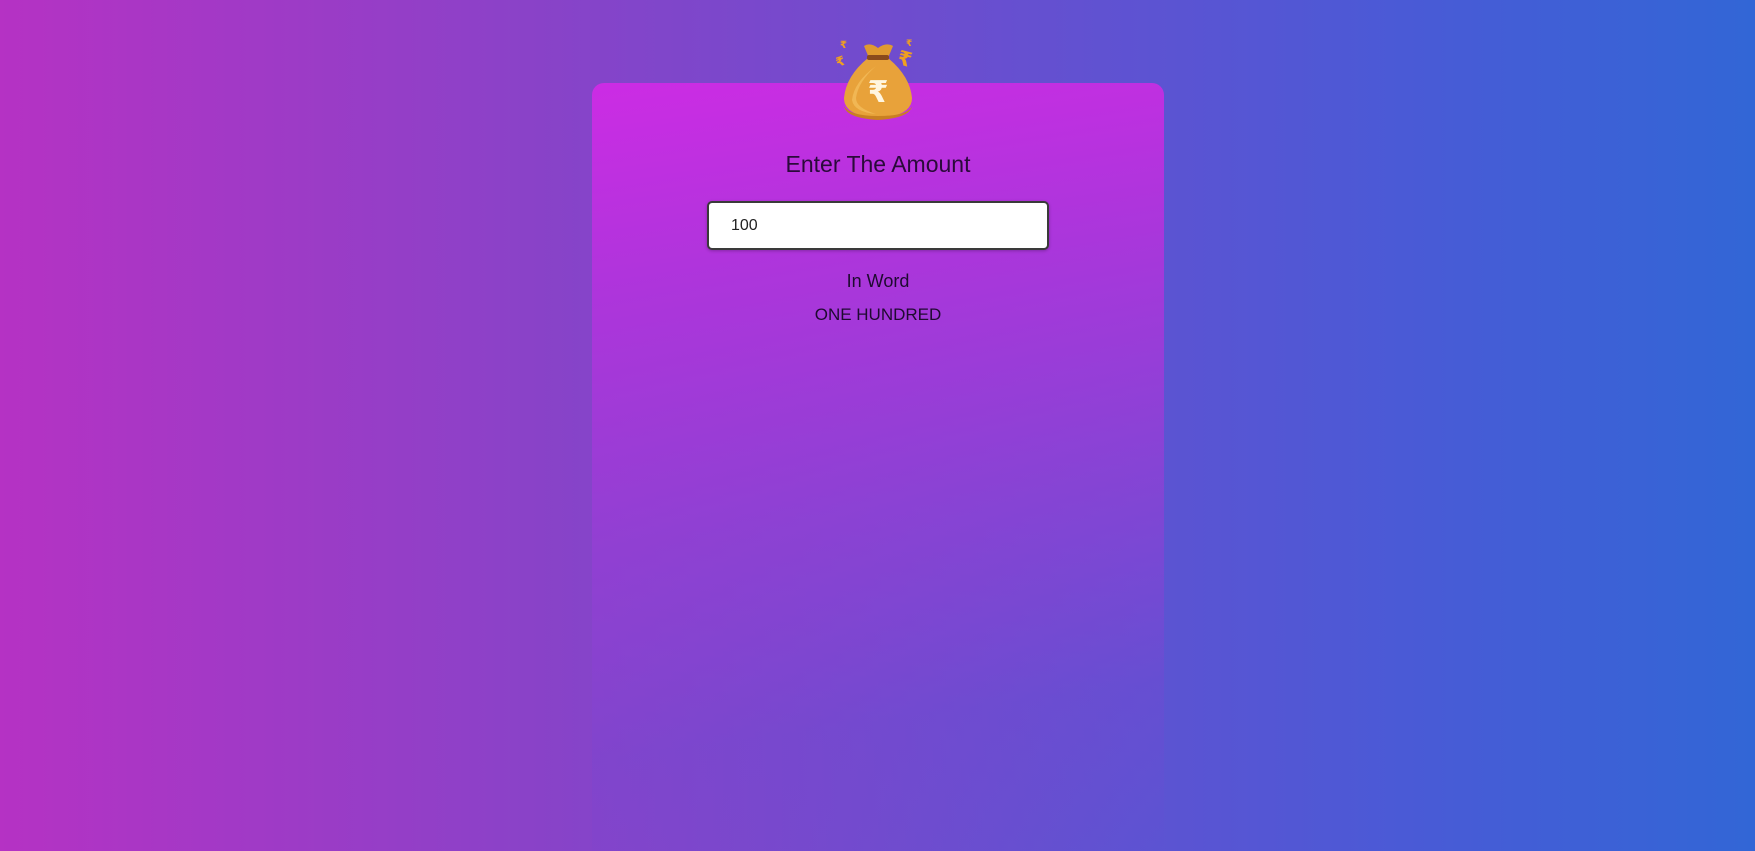  I want to click on in-word-label: In Word, so click(878, 281).